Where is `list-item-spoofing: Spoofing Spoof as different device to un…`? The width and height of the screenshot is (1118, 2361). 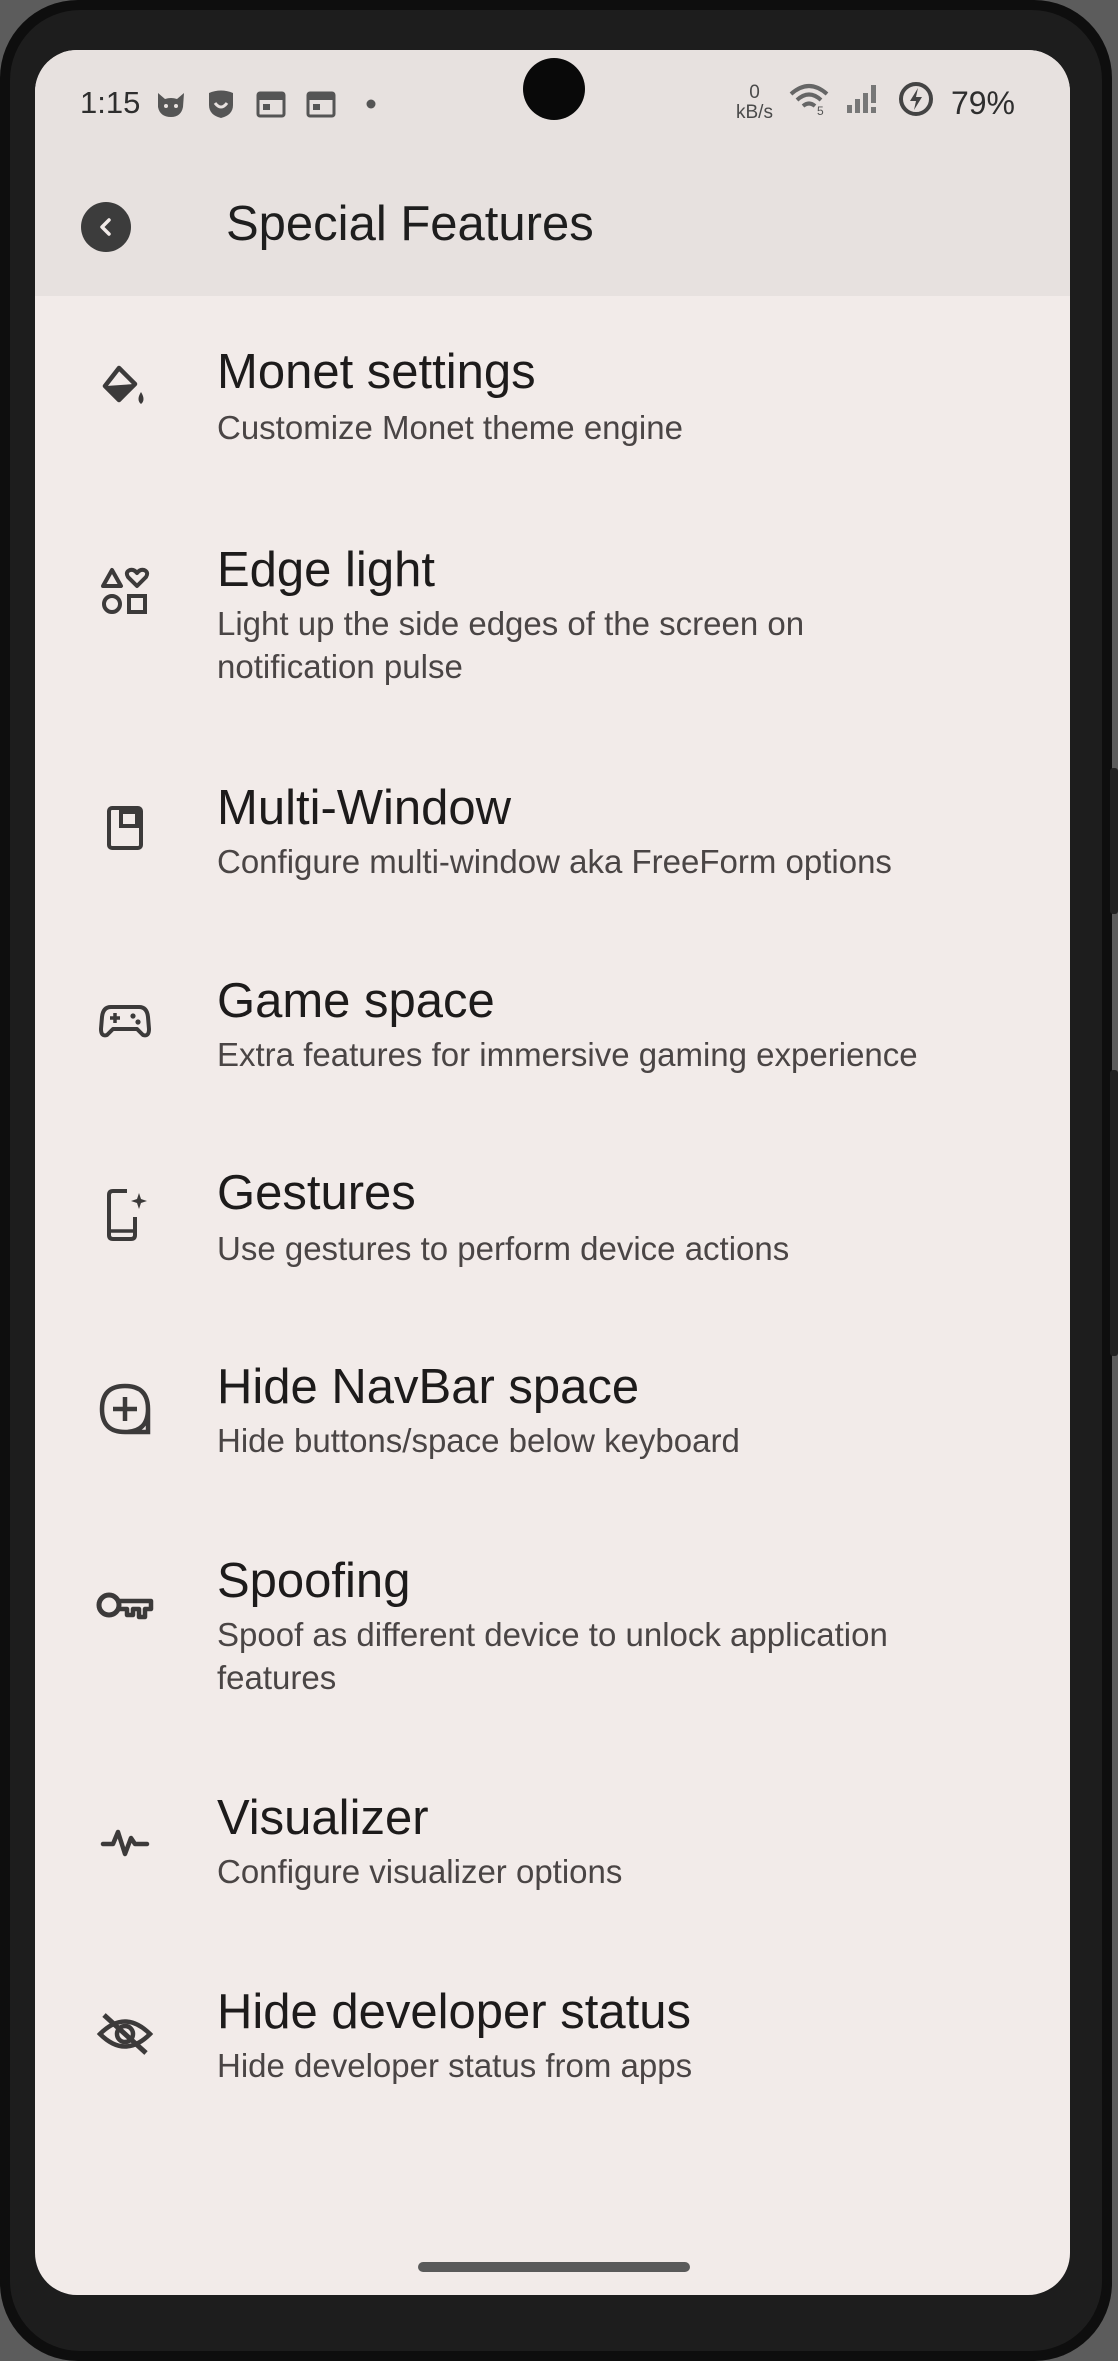 list-item-spoofing: Spoofing Spoof as different device to un… is located at coordinates (552, 1621).